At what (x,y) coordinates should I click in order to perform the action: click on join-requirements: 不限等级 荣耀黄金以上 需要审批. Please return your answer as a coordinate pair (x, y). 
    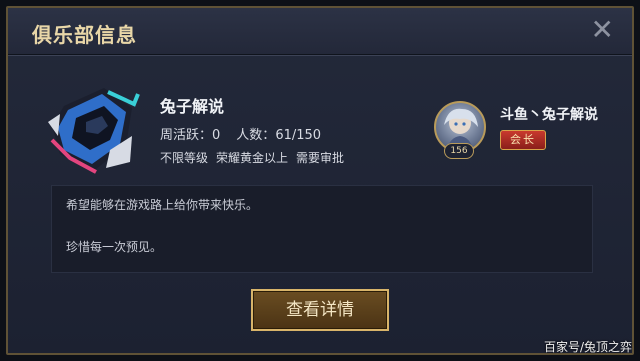
    Looking at the image, I should click on (256, 157).